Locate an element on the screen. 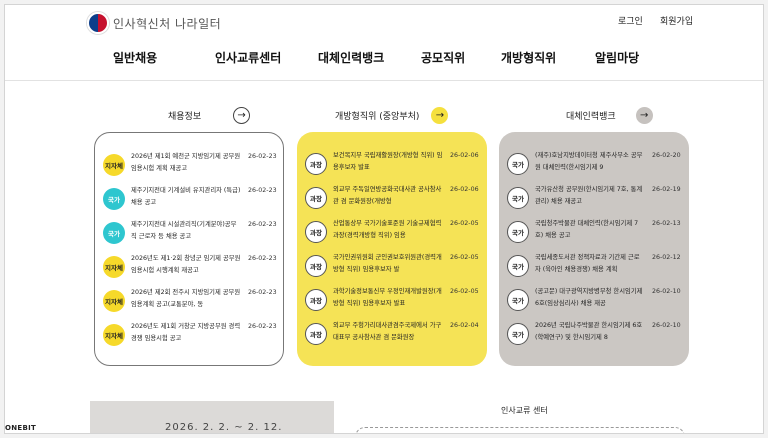 The width and height of the screenshot is (768, 438). open-section-header: 개방형직위 (중앙부처) → is located at coordinates (392, 115).